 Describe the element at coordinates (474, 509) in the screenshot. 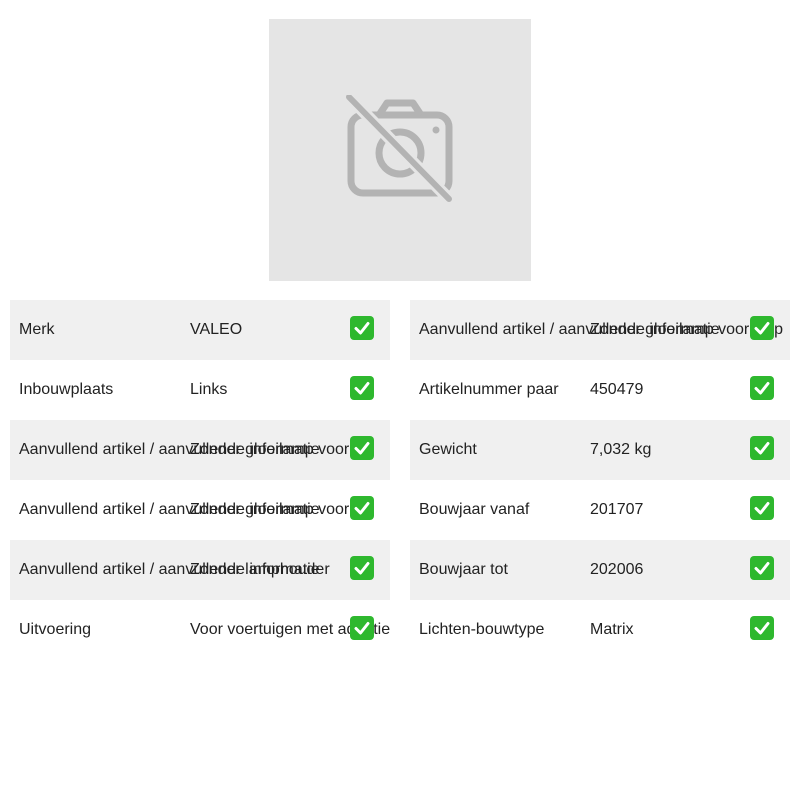

I see `spec-label: Bouwjaar vanaf` at that location.